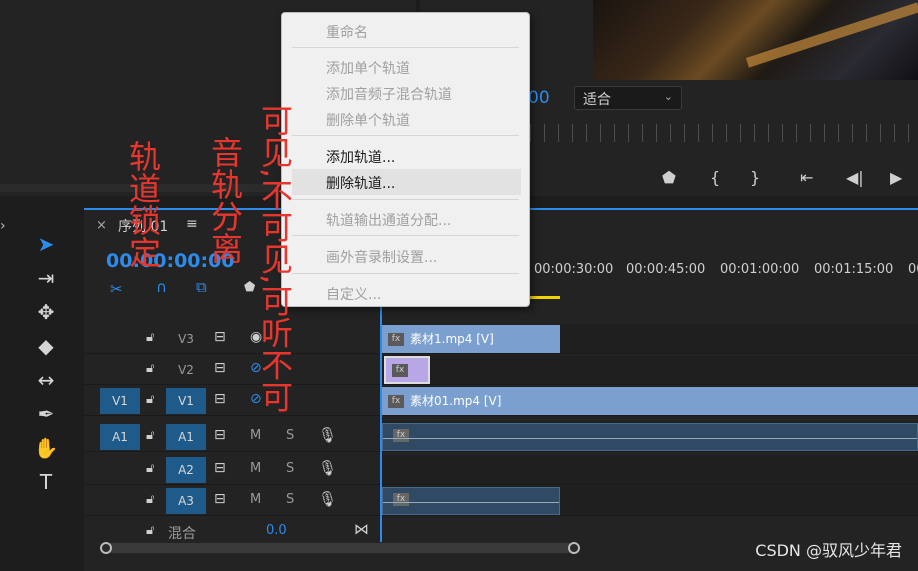 The height and width of the screenshot is (571, 918). I want to click on track-lane, so click(650, 469).